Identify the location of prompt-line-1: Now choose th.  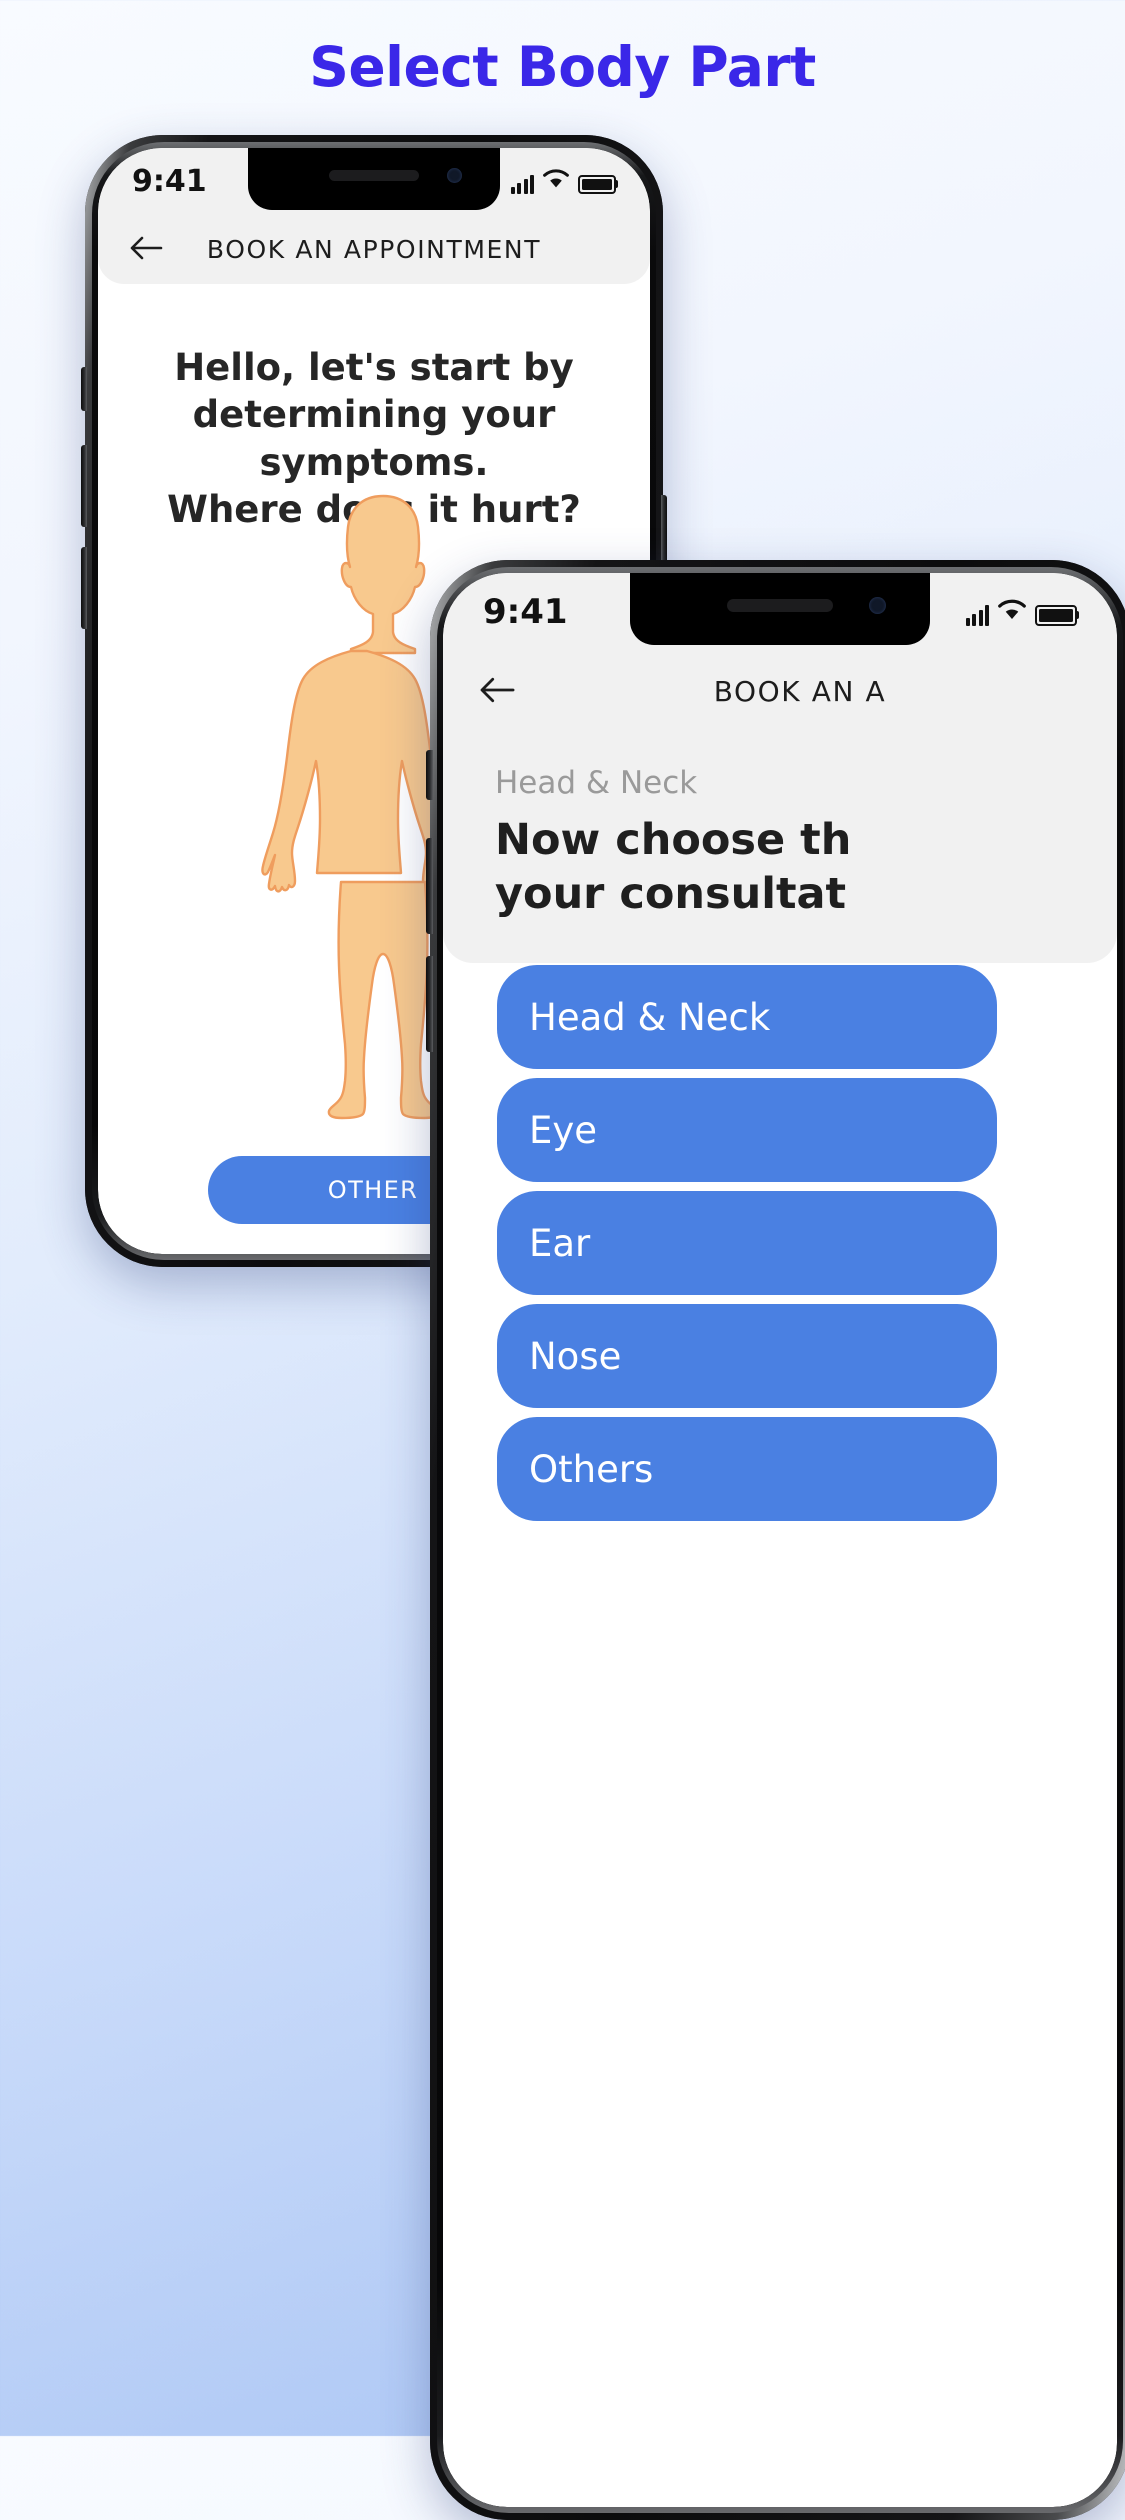
(673, 840).